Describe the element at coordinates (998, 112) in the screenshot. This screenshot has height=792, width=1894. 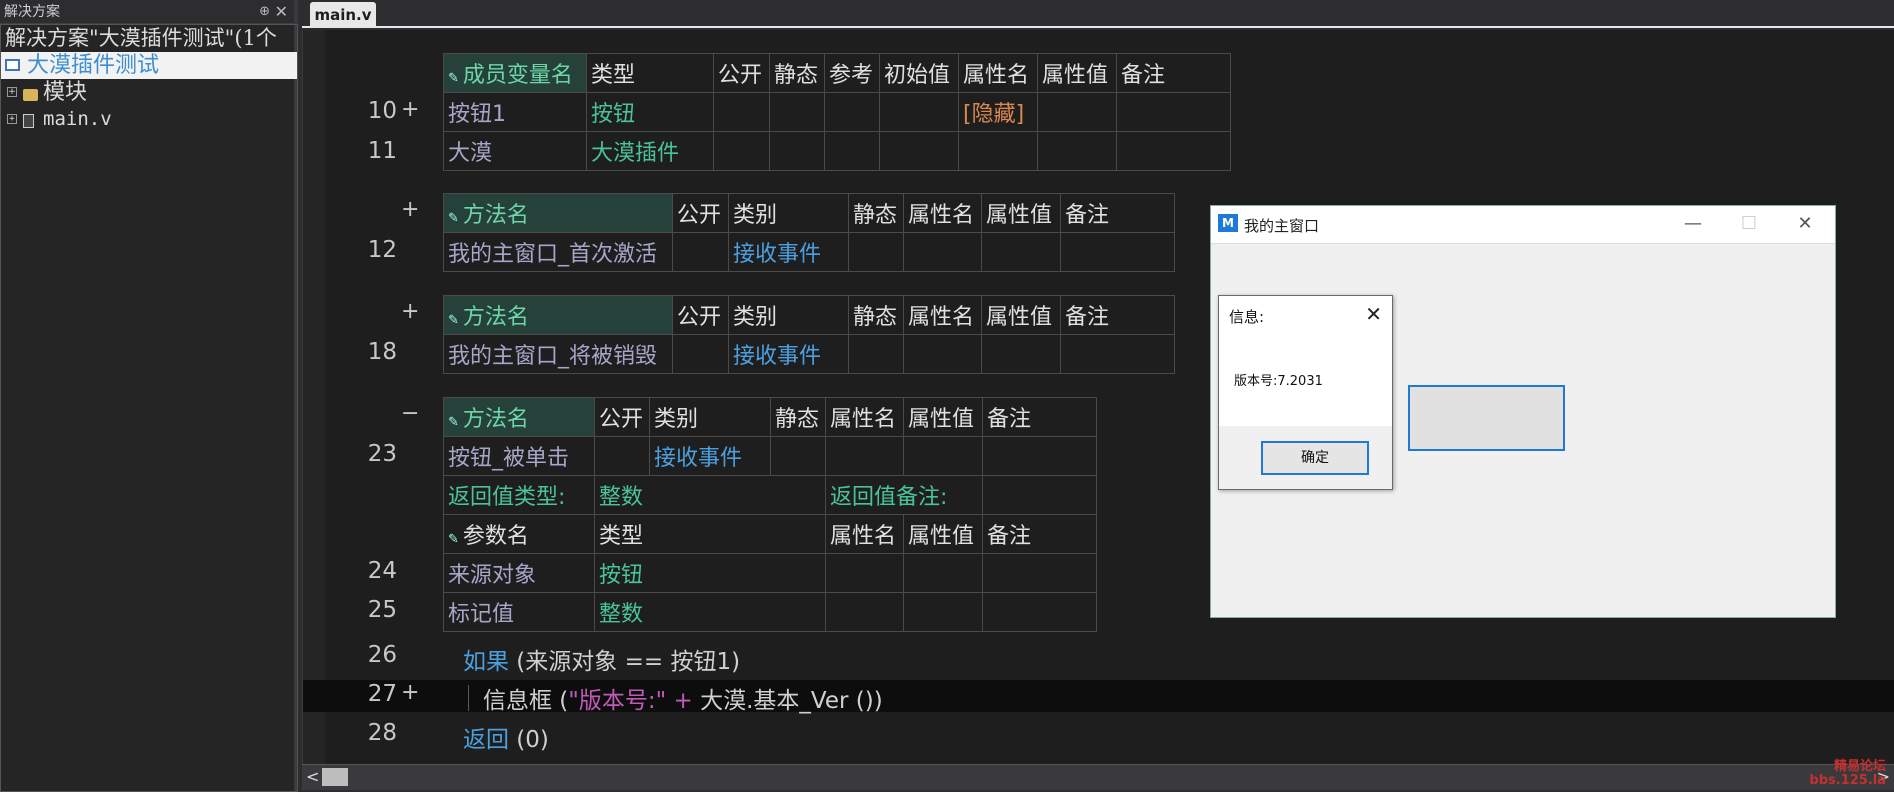
I see `attr-name-cell: [隐藏]` at that location.